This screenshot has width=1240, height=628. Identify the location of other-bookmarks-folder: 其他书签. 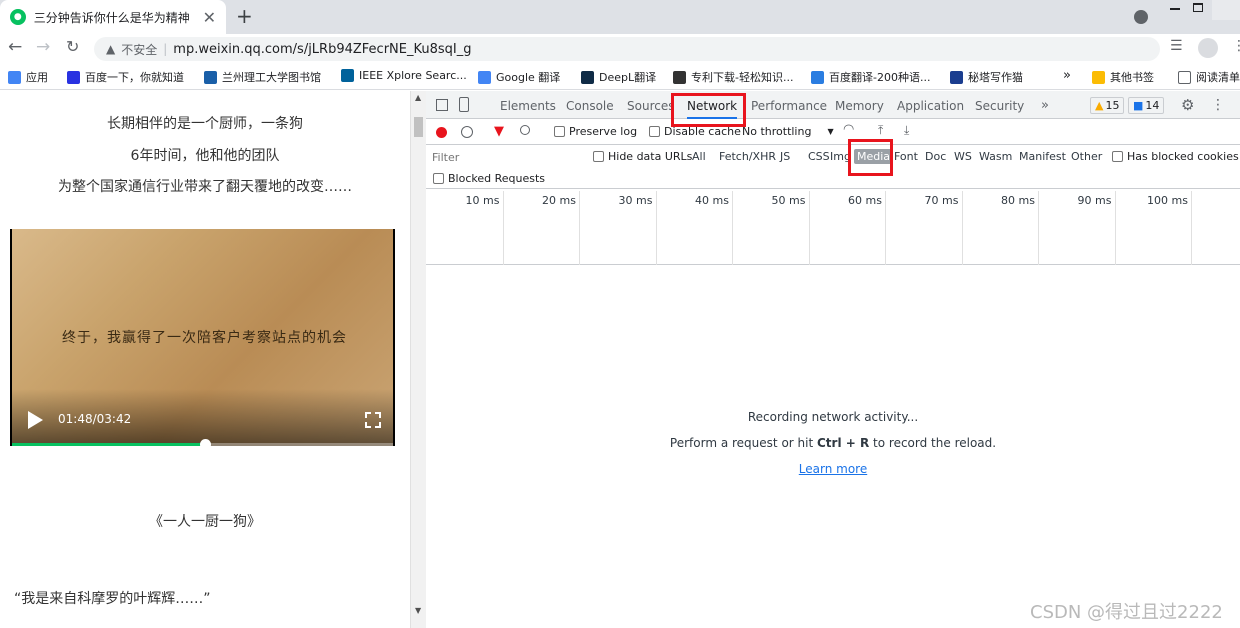
(1123, 77).